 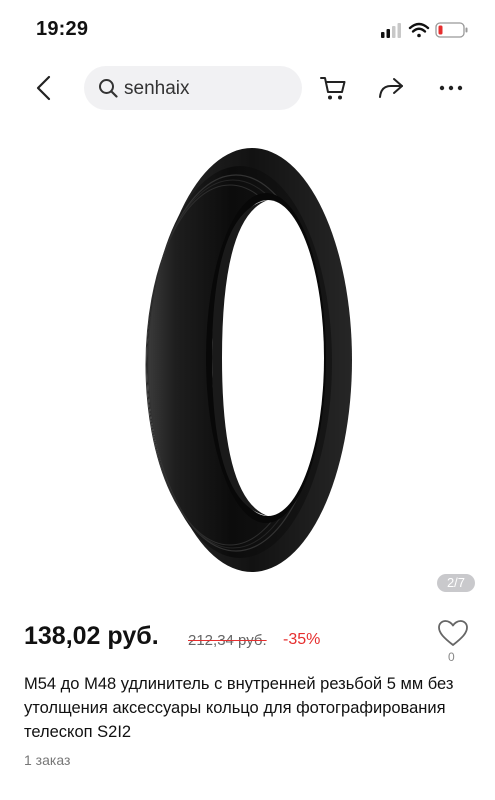 What do you see at coordinates (302, 639) in the screenshot?
I see `discount-badge: -35%` at bounding box center [302, 639].